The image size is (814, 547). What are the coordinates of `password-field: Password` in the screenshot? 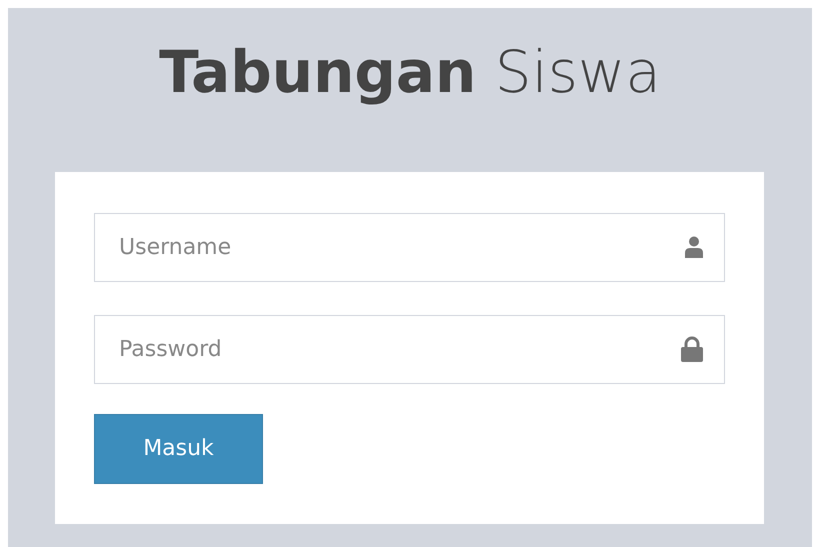 It's located at (409, 349).